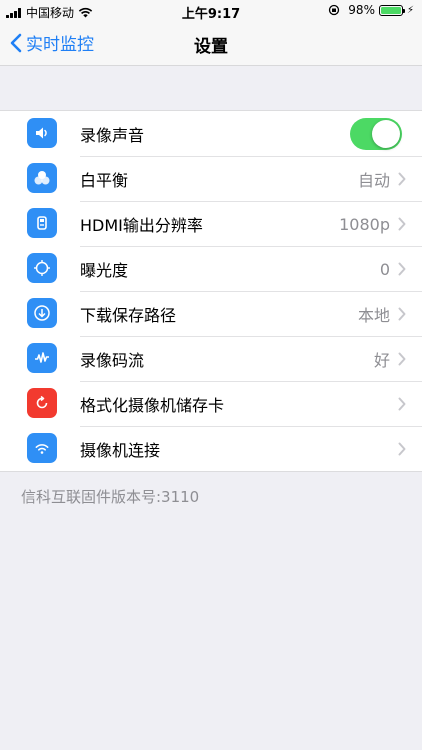  Describe the element at coordinates (42, 313) in the screenshot. I see `download-icon` at that location.